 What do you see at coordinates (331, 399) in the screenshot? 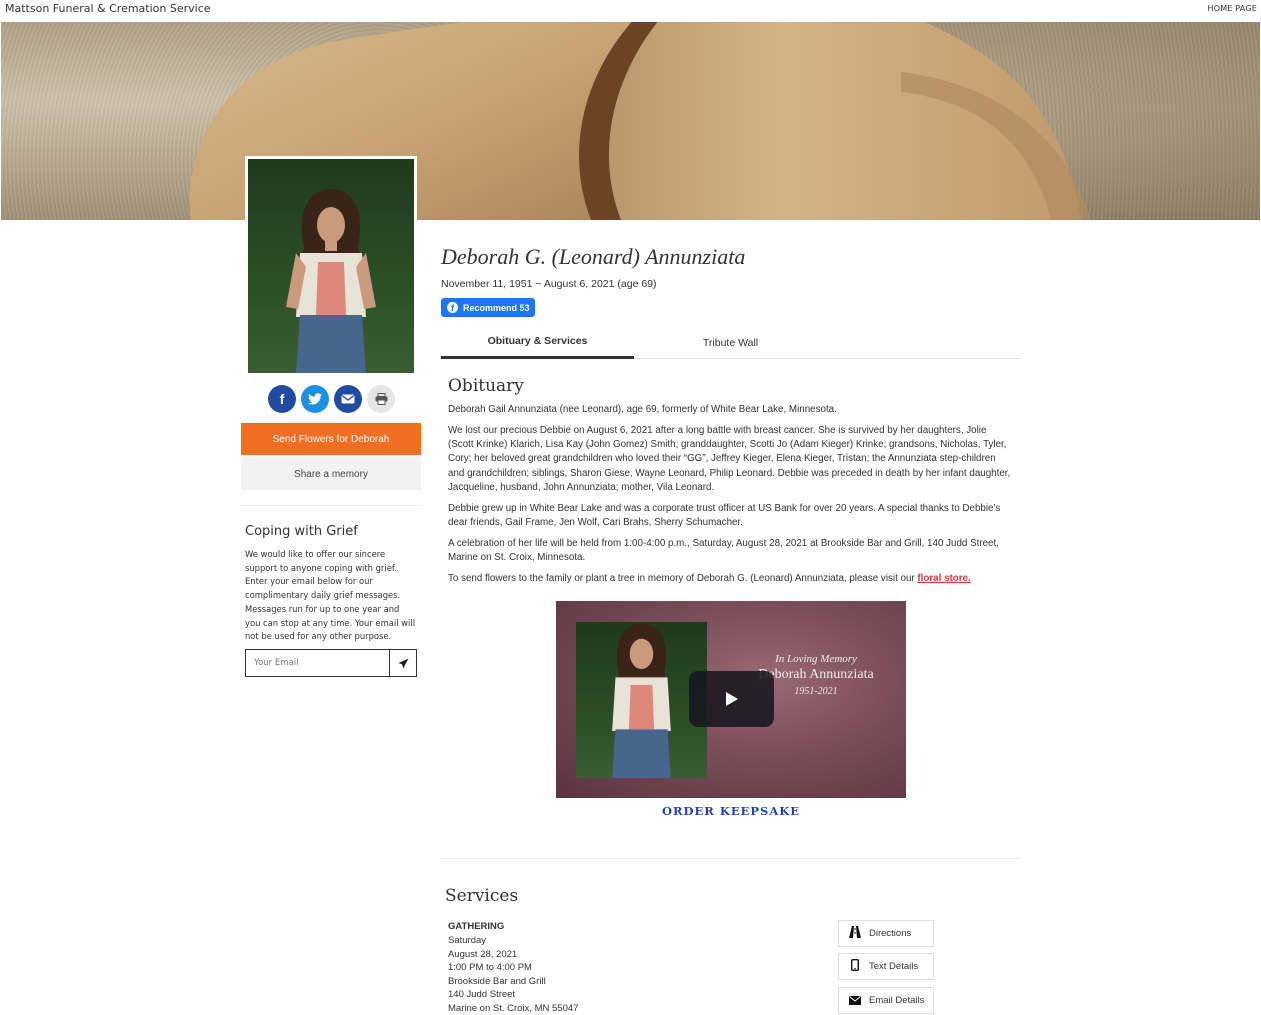
I see `share-icons: f` at bounding box center [331, 399].